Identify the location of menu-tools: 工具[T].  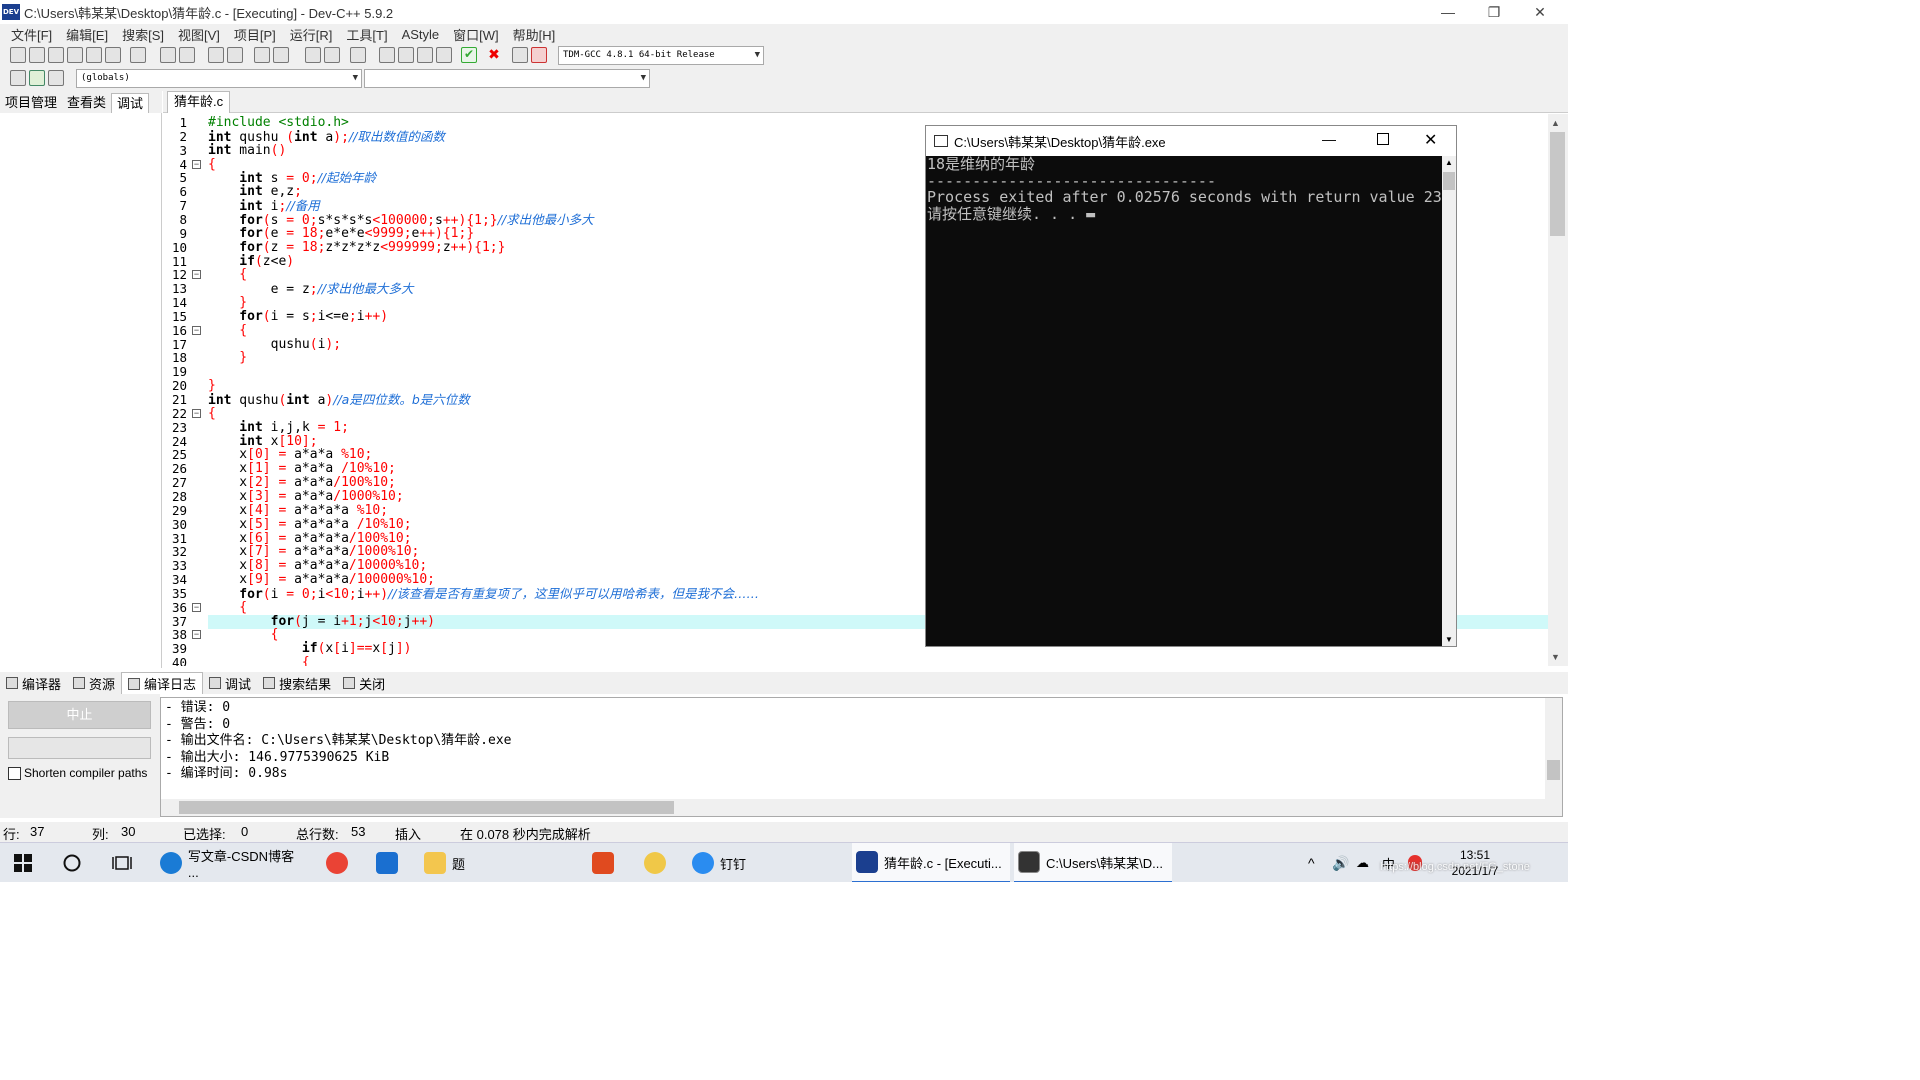
(366, 34).